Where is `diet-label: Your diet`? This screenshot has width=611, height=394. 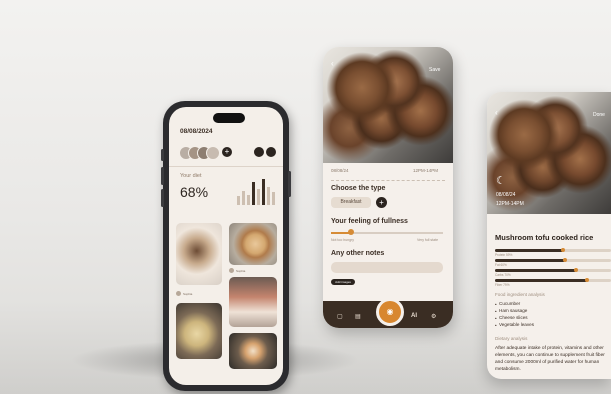 diet-label: Your diet is located at coordinates (191, 176).